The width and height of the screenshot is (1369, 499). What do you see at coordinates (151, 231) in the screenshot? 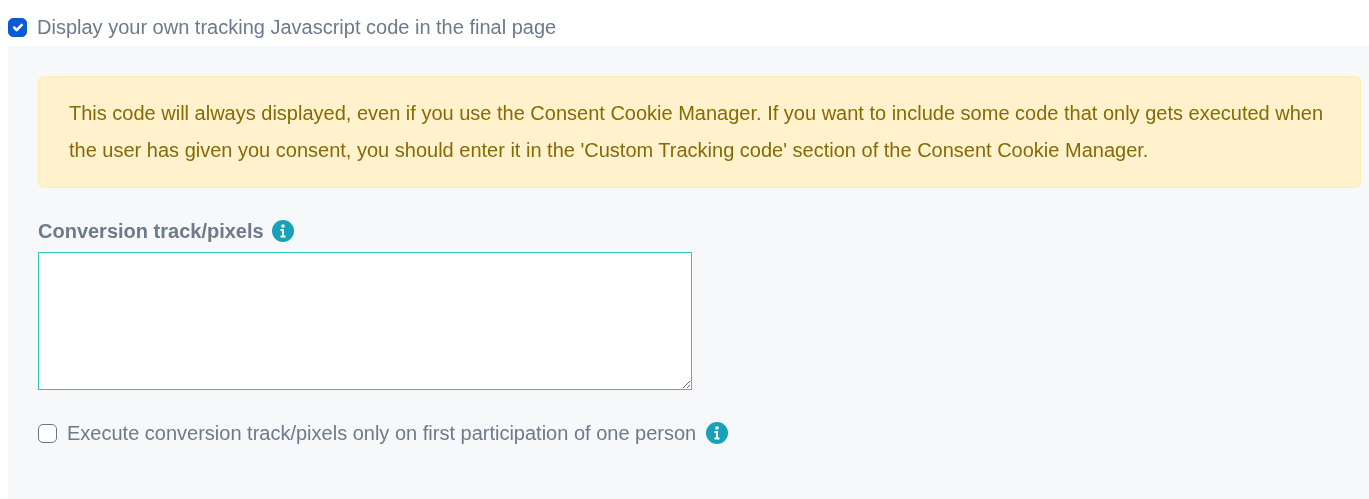
I see `field-label: Conversion track/pixels` at bounding box center [151, 231].